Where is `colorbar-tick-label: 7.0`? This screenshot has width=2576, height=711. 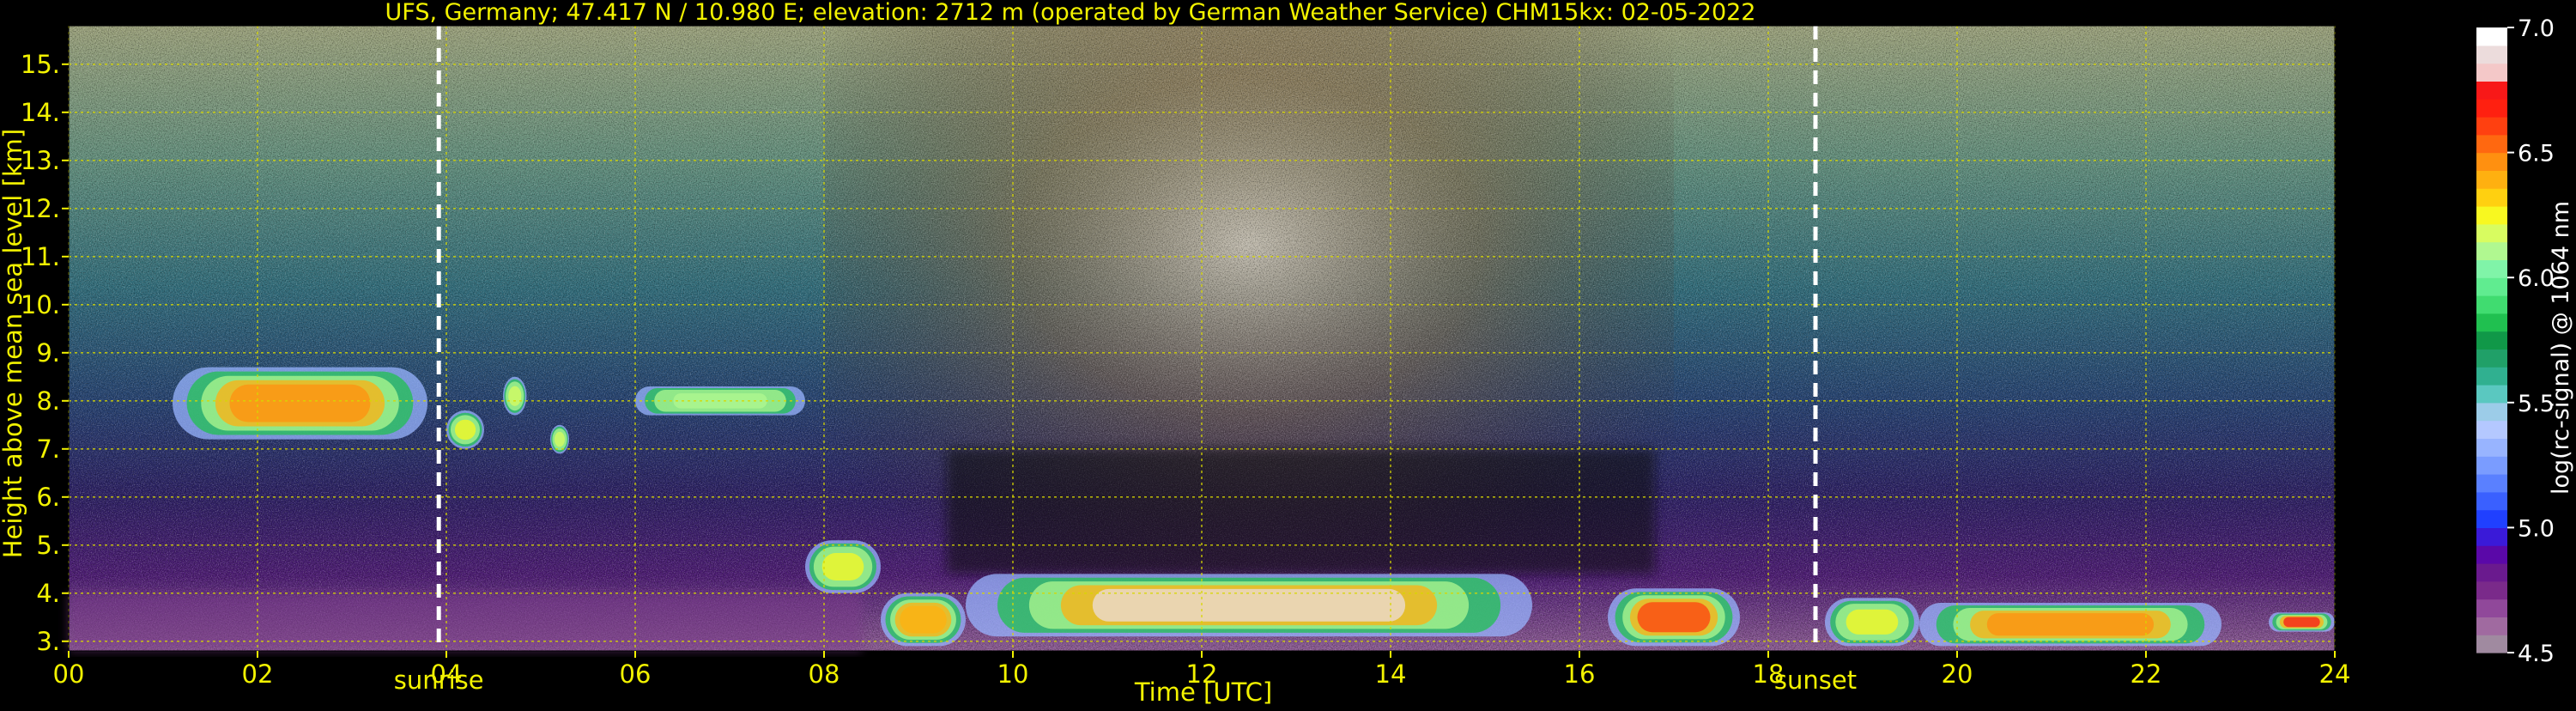 colorbar-tick-label: 7.0 is located at coordinates (2536, 29).